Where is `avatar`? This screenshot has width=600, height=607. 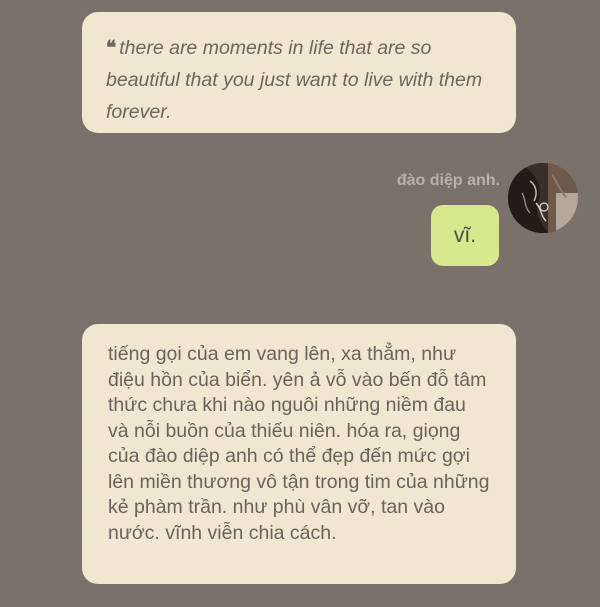
avatar is located at coordinates (543, 198).